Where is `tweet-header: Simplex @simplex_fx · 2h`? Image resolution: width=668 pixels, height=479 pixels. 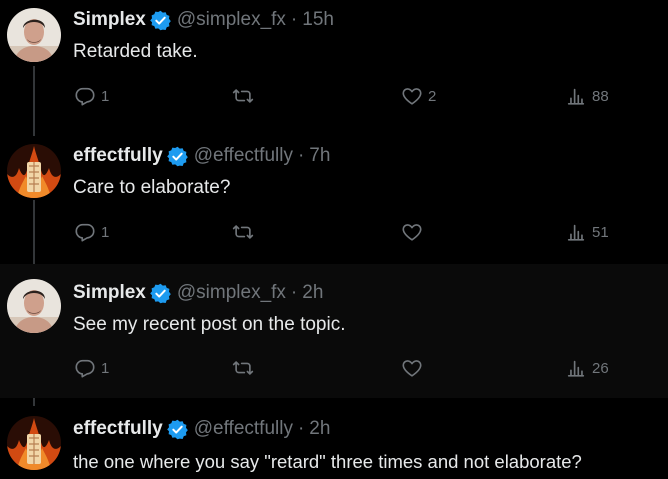
tweet-header: Simplex @simplex_fx · 2h is located at coordinates (198, 293).